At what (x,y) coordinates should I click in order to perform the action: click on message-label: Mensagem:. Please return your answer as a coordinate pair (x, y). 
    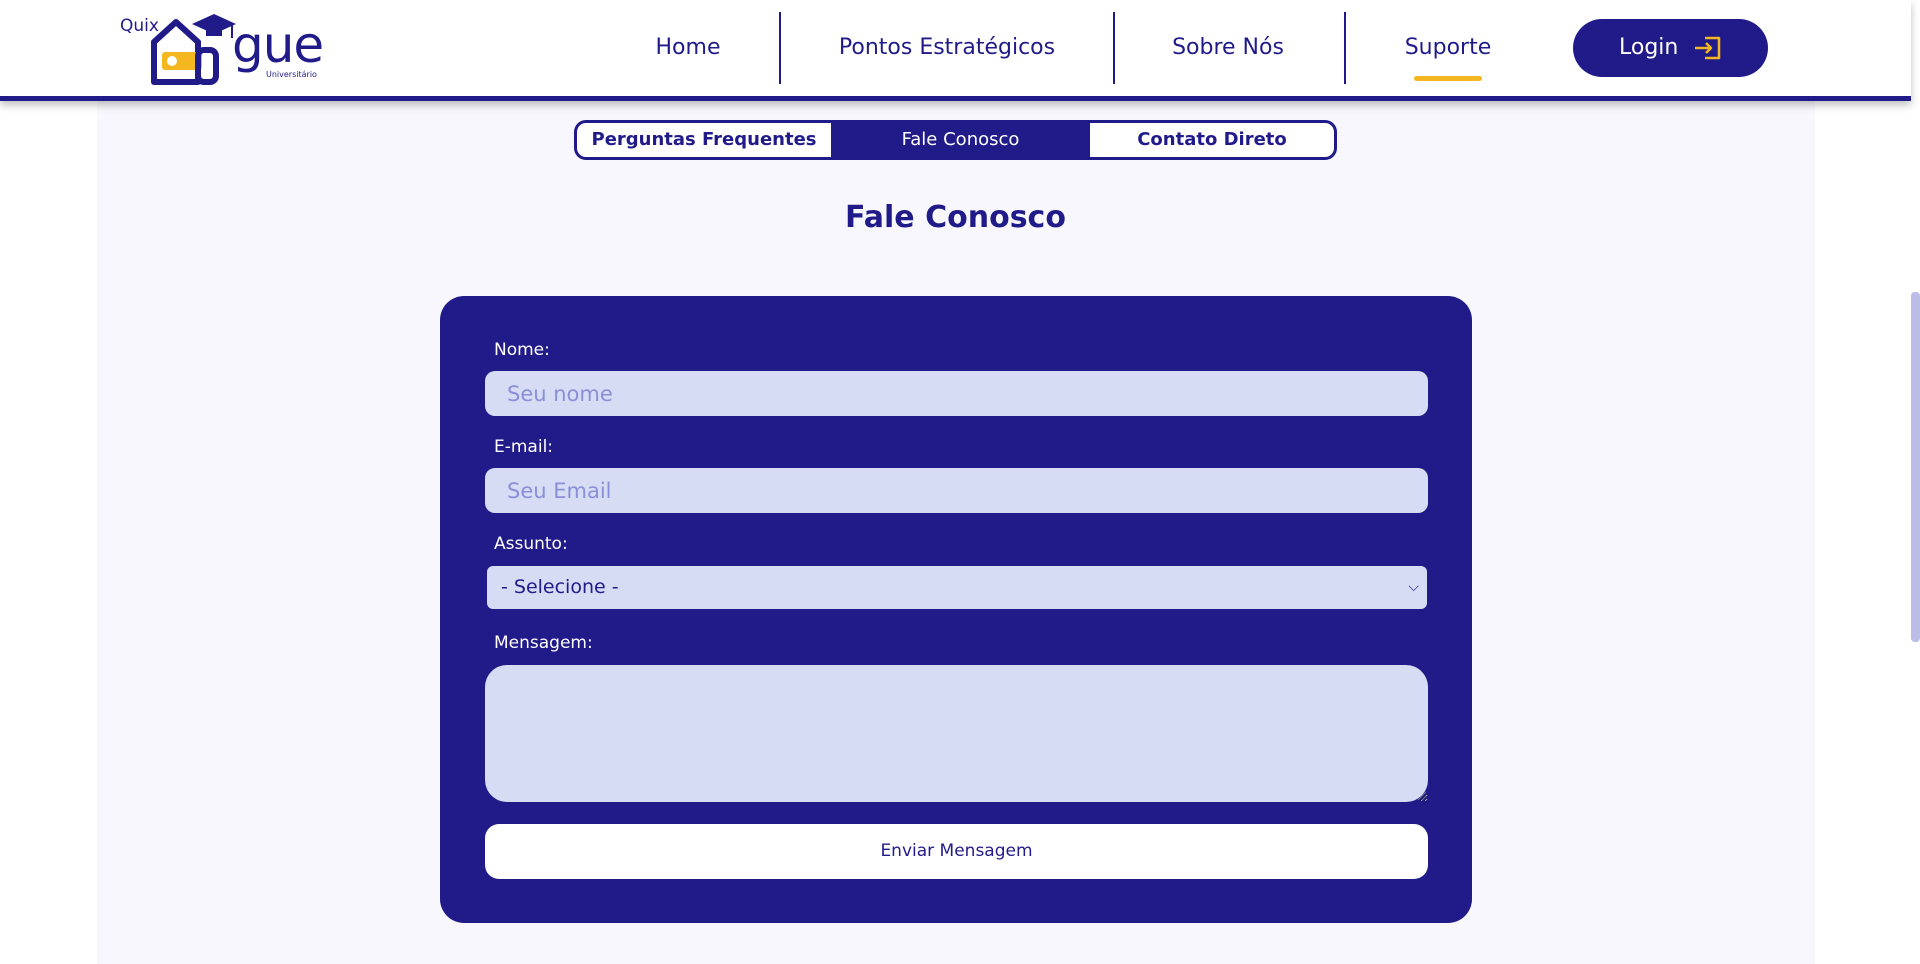
    Looking at the image, I should click on (543, 643).